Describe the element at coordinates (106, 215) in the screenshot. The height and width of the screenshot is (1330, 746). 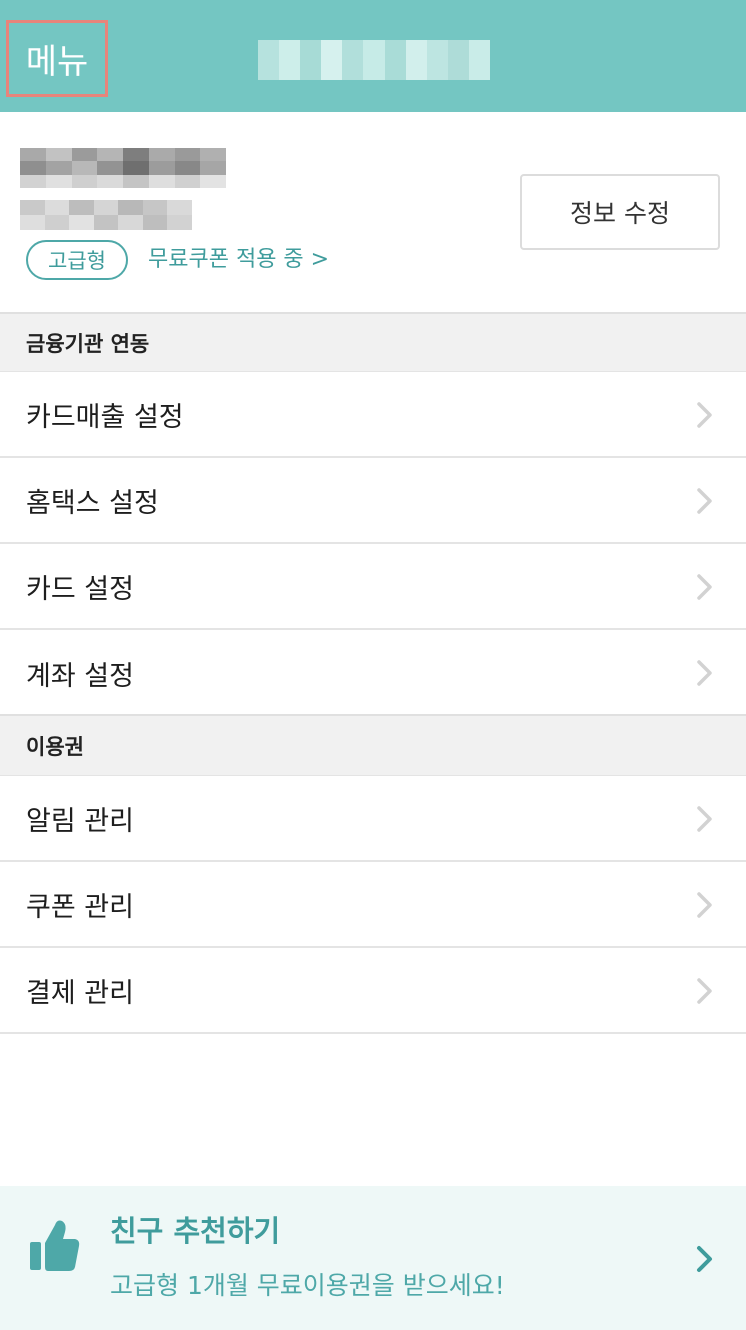
I see `redacted-email` at that location.